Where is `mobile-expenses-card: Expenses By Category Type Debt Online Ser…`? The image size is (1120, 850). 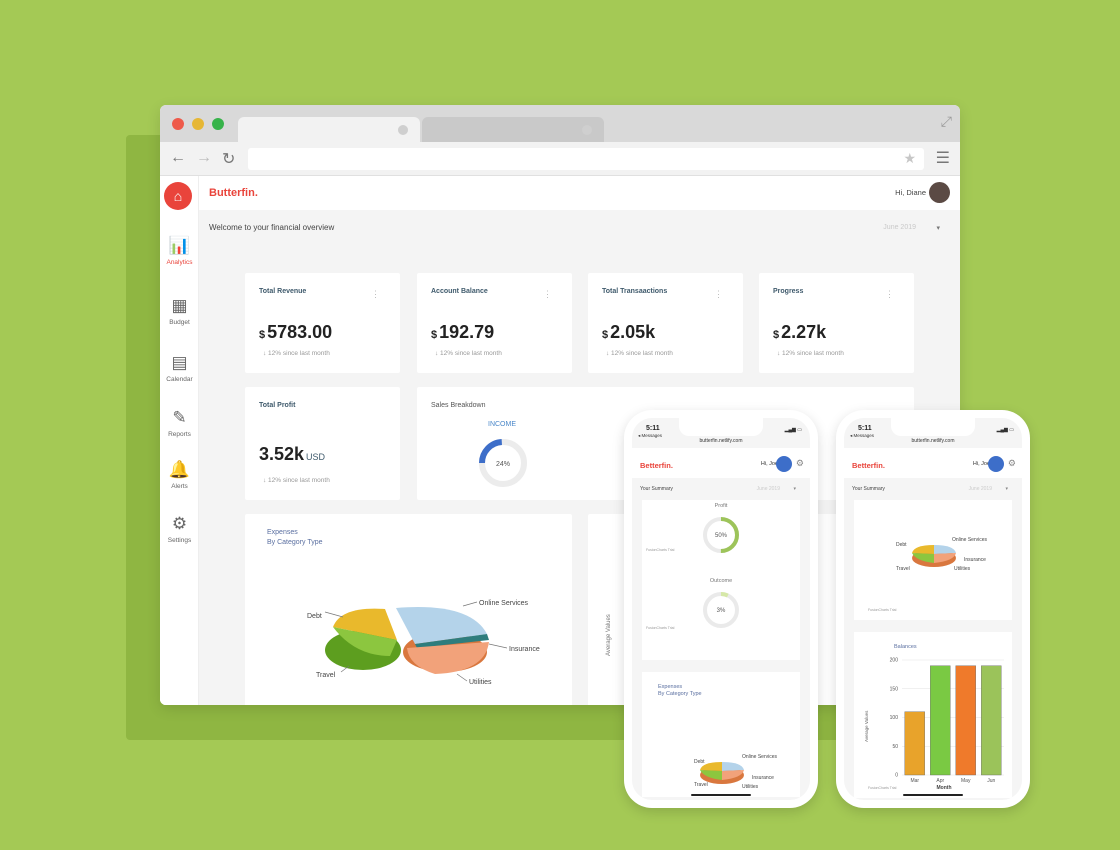 mobile-expenses-card: Expenses By Category Type Debt Online Ser… is located at coordinates (721, 734).